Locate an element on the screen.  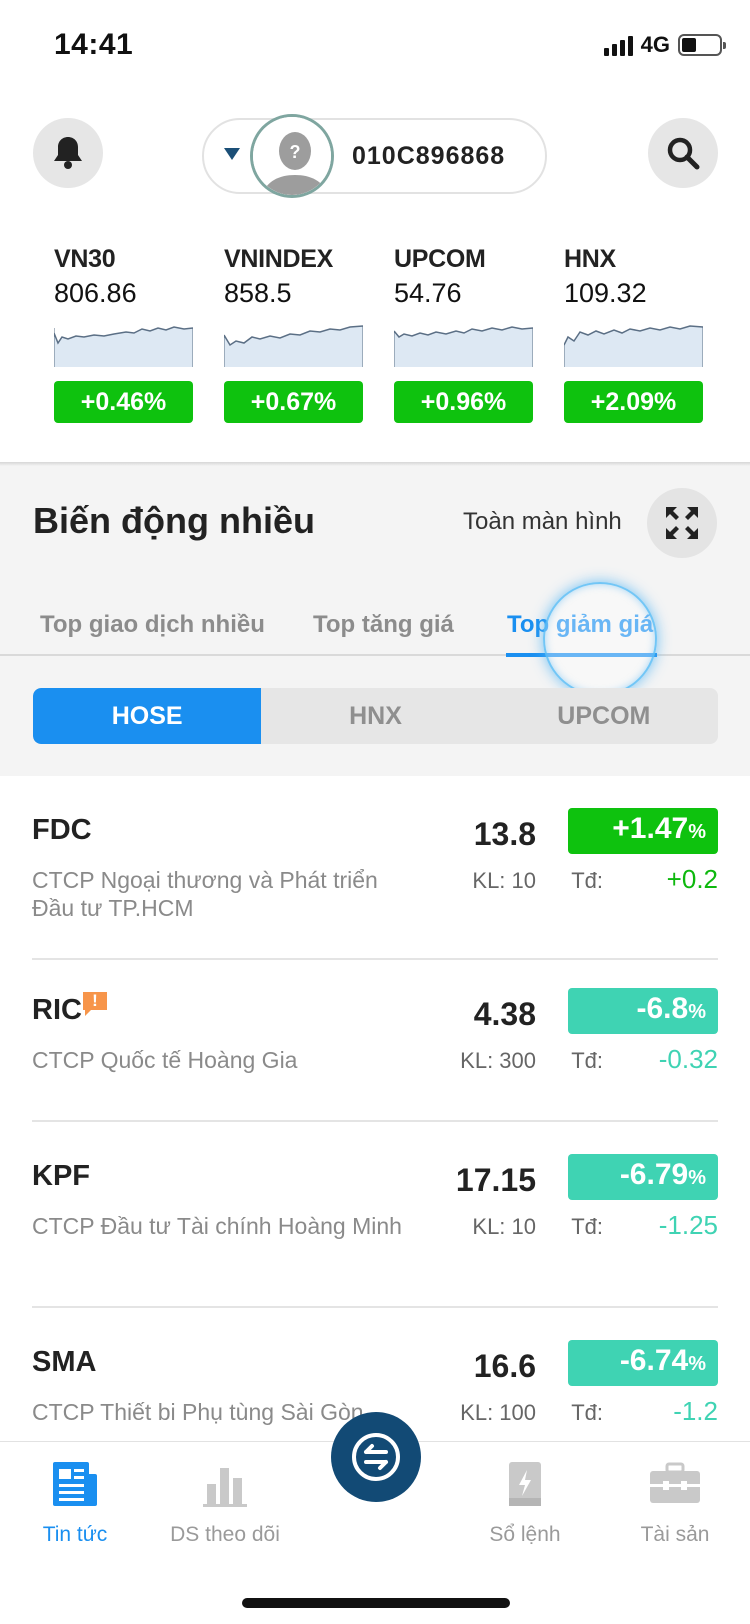
warning-mark: ! is located at coordinates (95, 1000).